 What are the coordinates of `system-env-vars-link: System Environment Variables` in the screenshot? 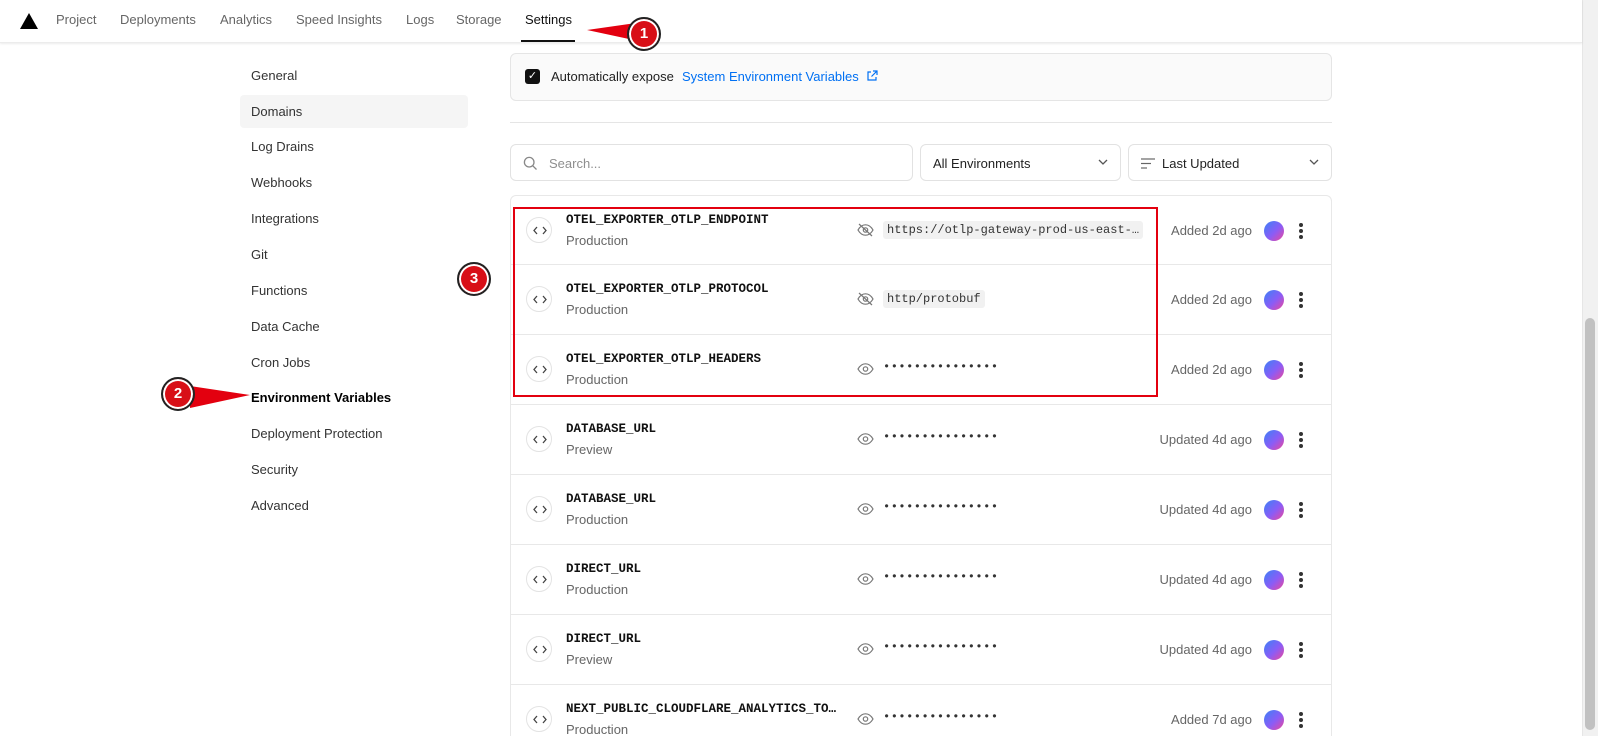 It's located at (770, 76).